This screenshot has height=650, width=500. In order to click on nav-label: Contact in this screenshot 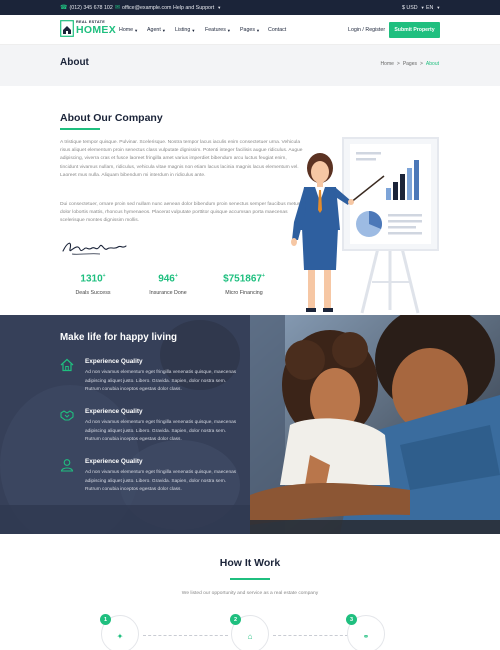, I will do `click(277, 30)`.